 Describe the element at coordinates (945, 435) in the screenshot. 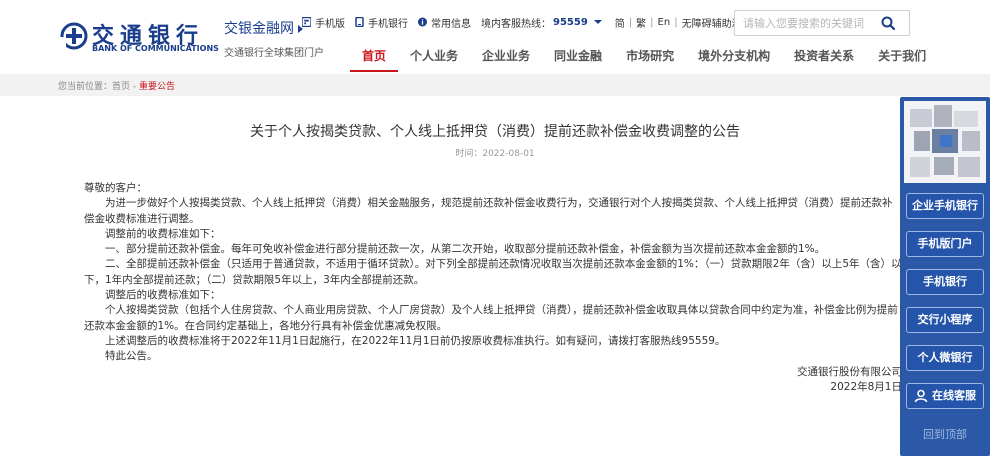

I see `back-to-top-button: 回到顶部` at that location.